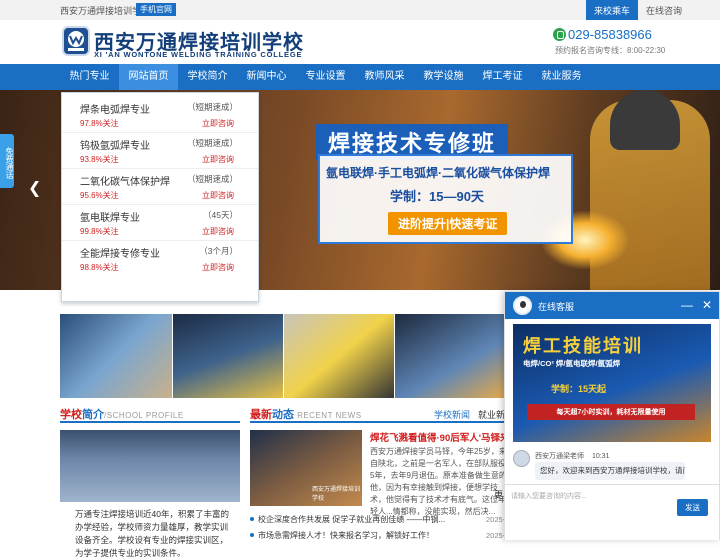 The image size is (720, 560). I want to click on course-item: 焊条电弧焊专业 （短期速成） 97.8%关注 立即咨询, so click(160, 115).